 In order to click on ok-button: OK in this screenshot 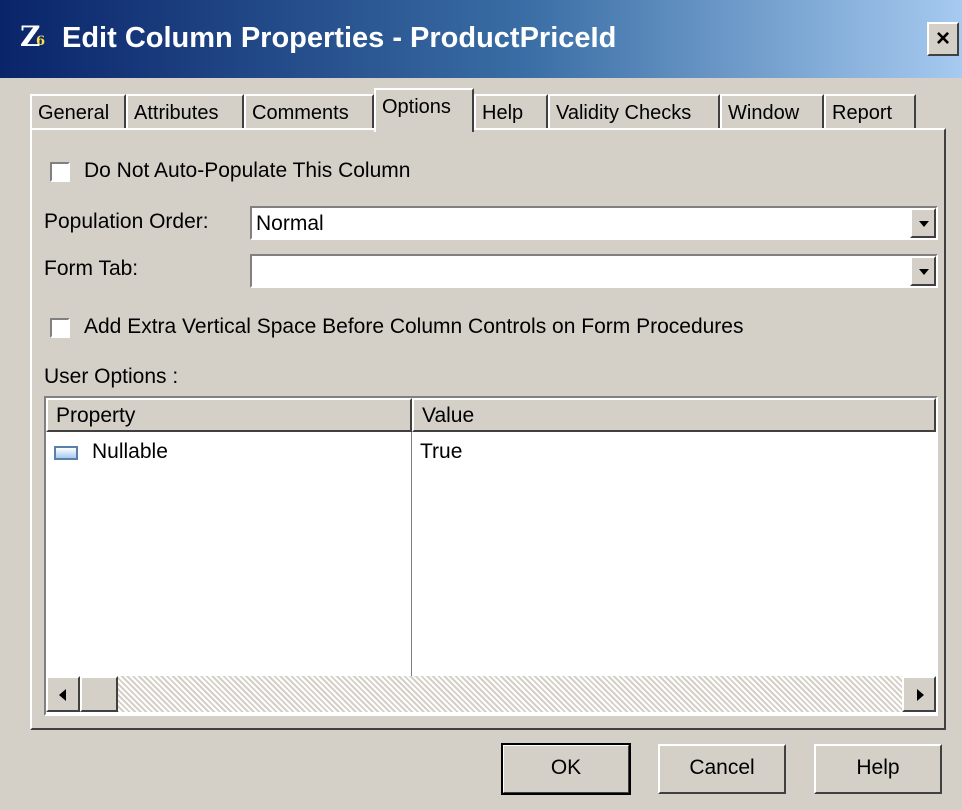, I will do `click(566, 769)`.